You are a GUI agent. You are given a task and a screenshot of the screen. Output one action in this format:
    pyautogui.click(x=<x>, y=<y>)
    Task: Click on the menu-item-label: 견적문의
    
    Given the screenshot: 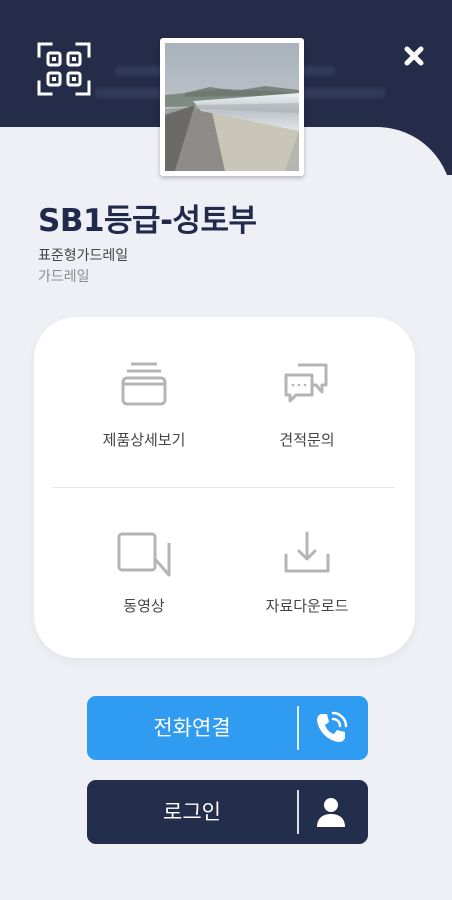 What is the action you would take?
    pyautogui.click(x=307, y=440)
    